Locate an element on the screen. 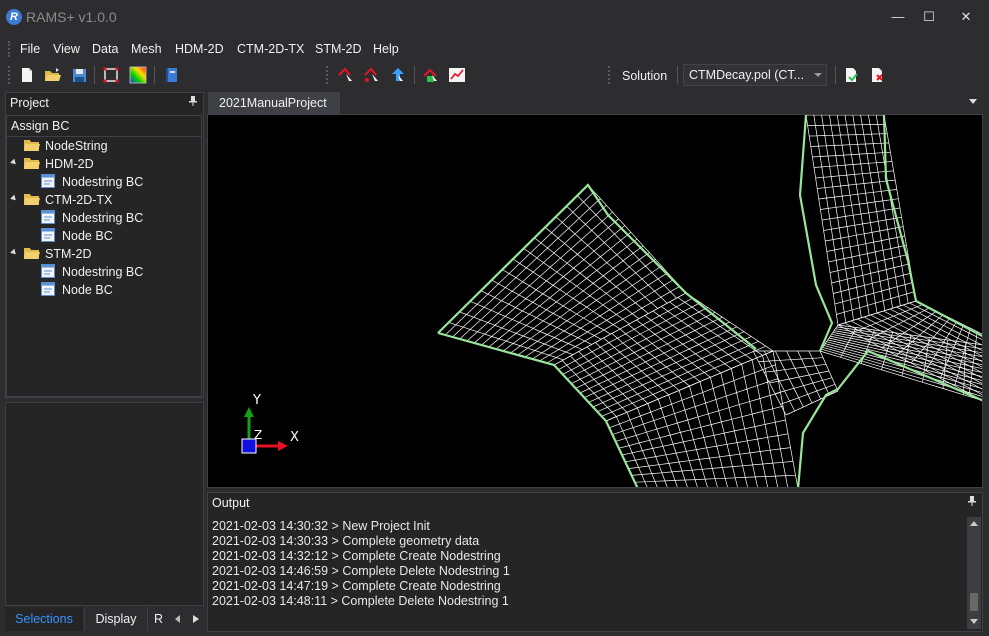 The height and width of the screenshot is (636, 989). menu-mesh: Mesh is located at coordinates (146, 49).